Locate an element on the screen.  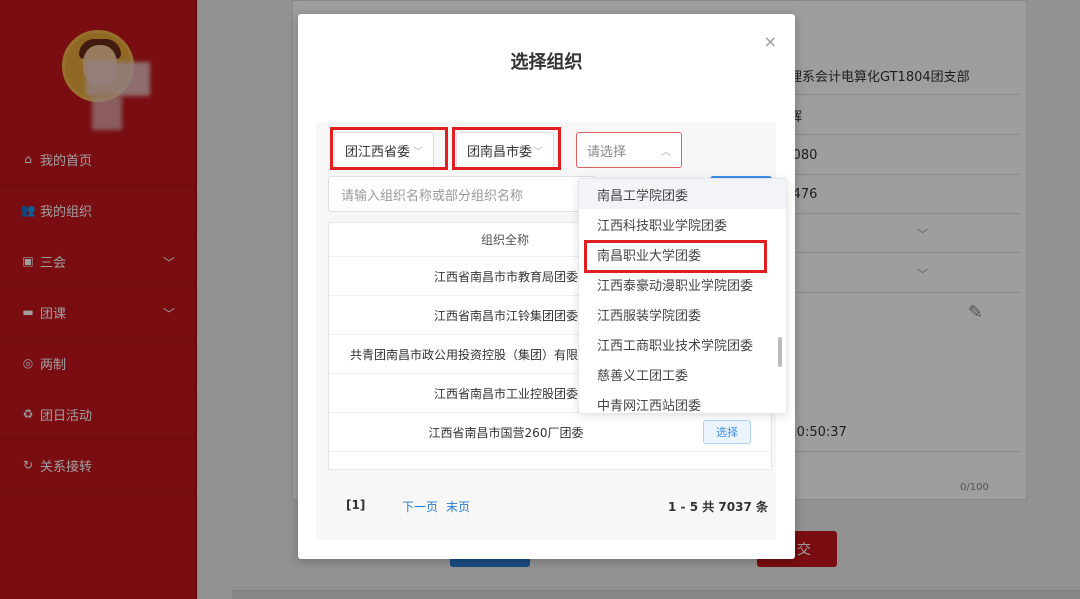
select-row-button: 选择 is located at coordinates (727, 432).